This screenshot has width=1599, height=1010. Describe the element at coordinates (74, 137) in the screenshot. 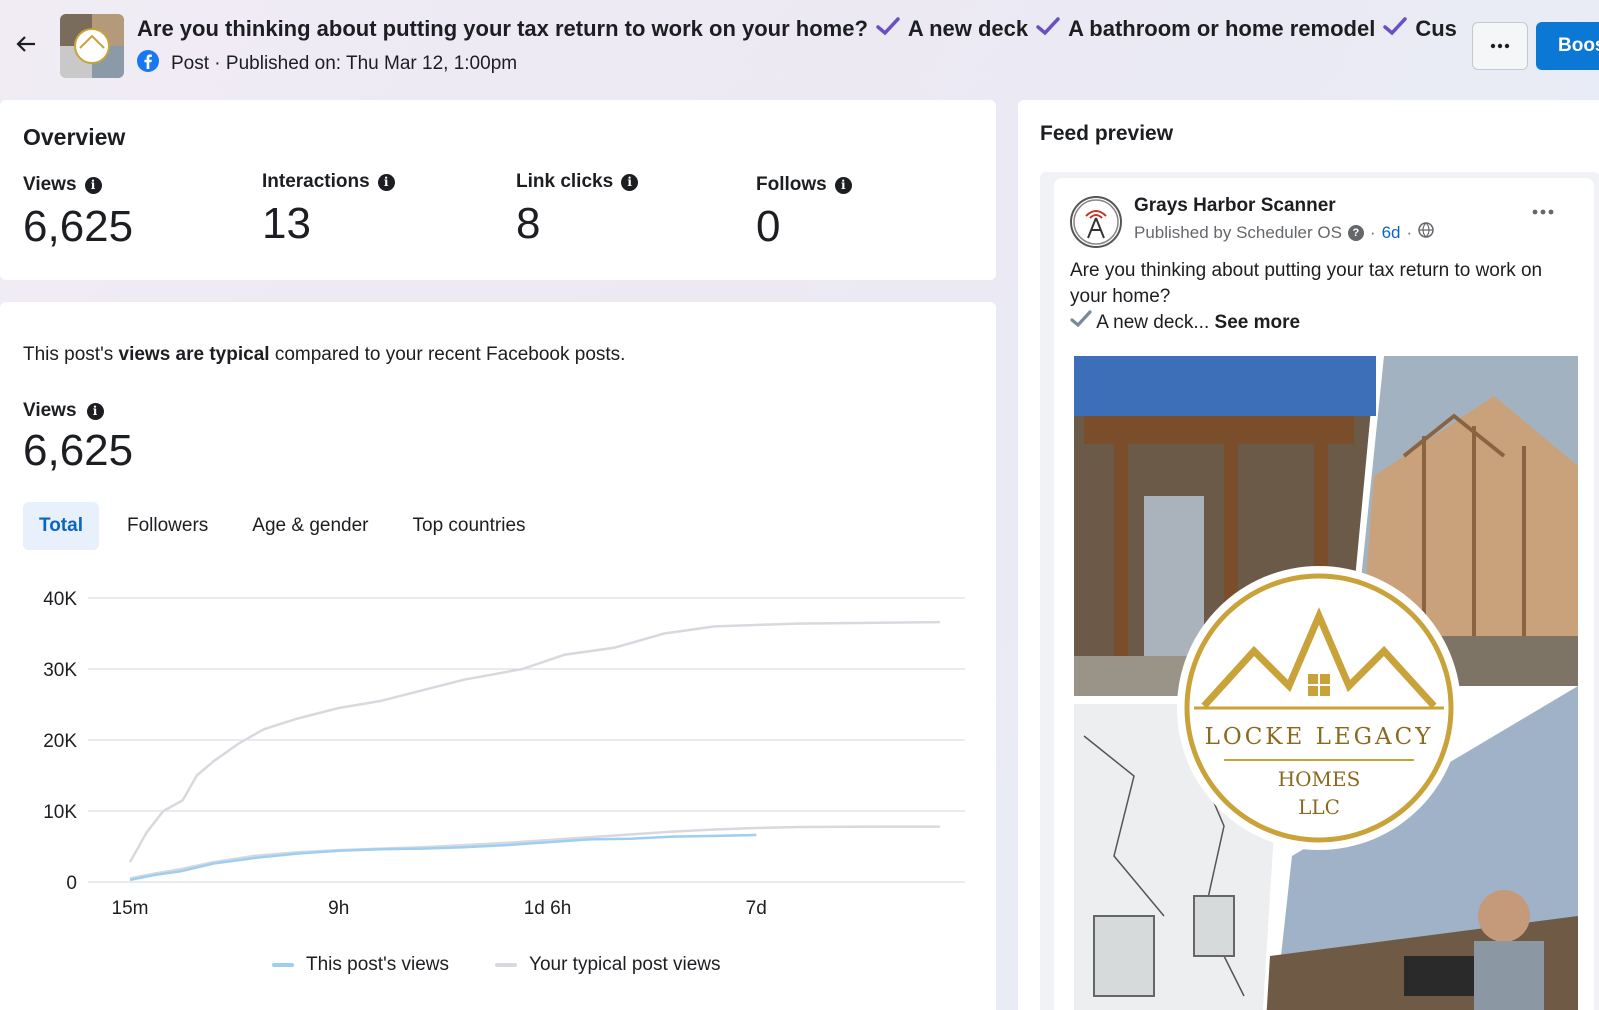

I see `overview-title: Overview` at that location.